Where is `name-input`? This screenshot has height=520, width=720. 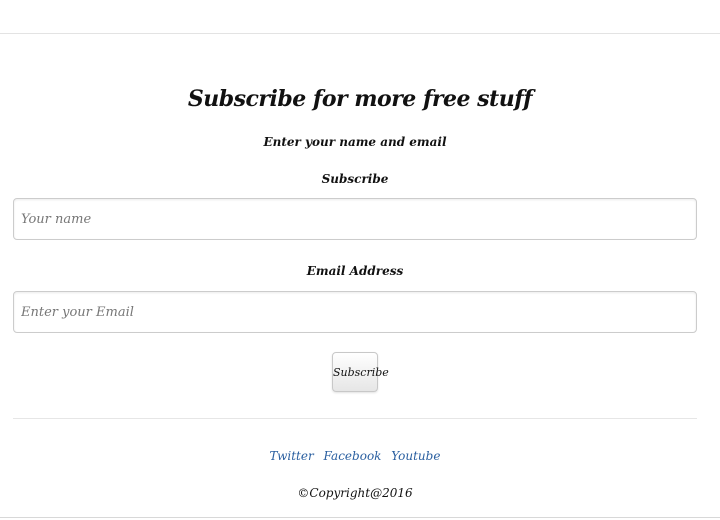 name-input is located at coordinates (355, 219).